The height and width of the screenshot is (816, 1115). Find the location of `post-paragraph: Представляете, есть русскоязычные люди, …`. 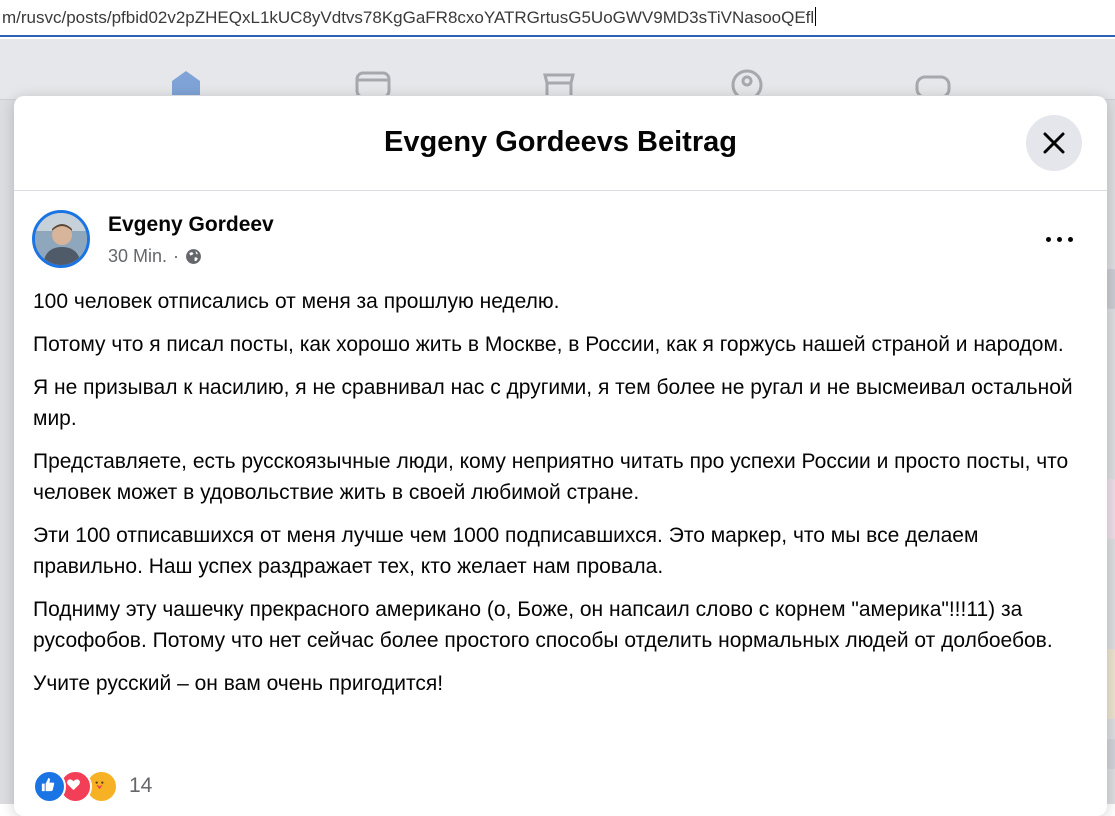

post-paragraph: Представляете, есть русскоязычные люди, … is located at coordinates (551, 477).